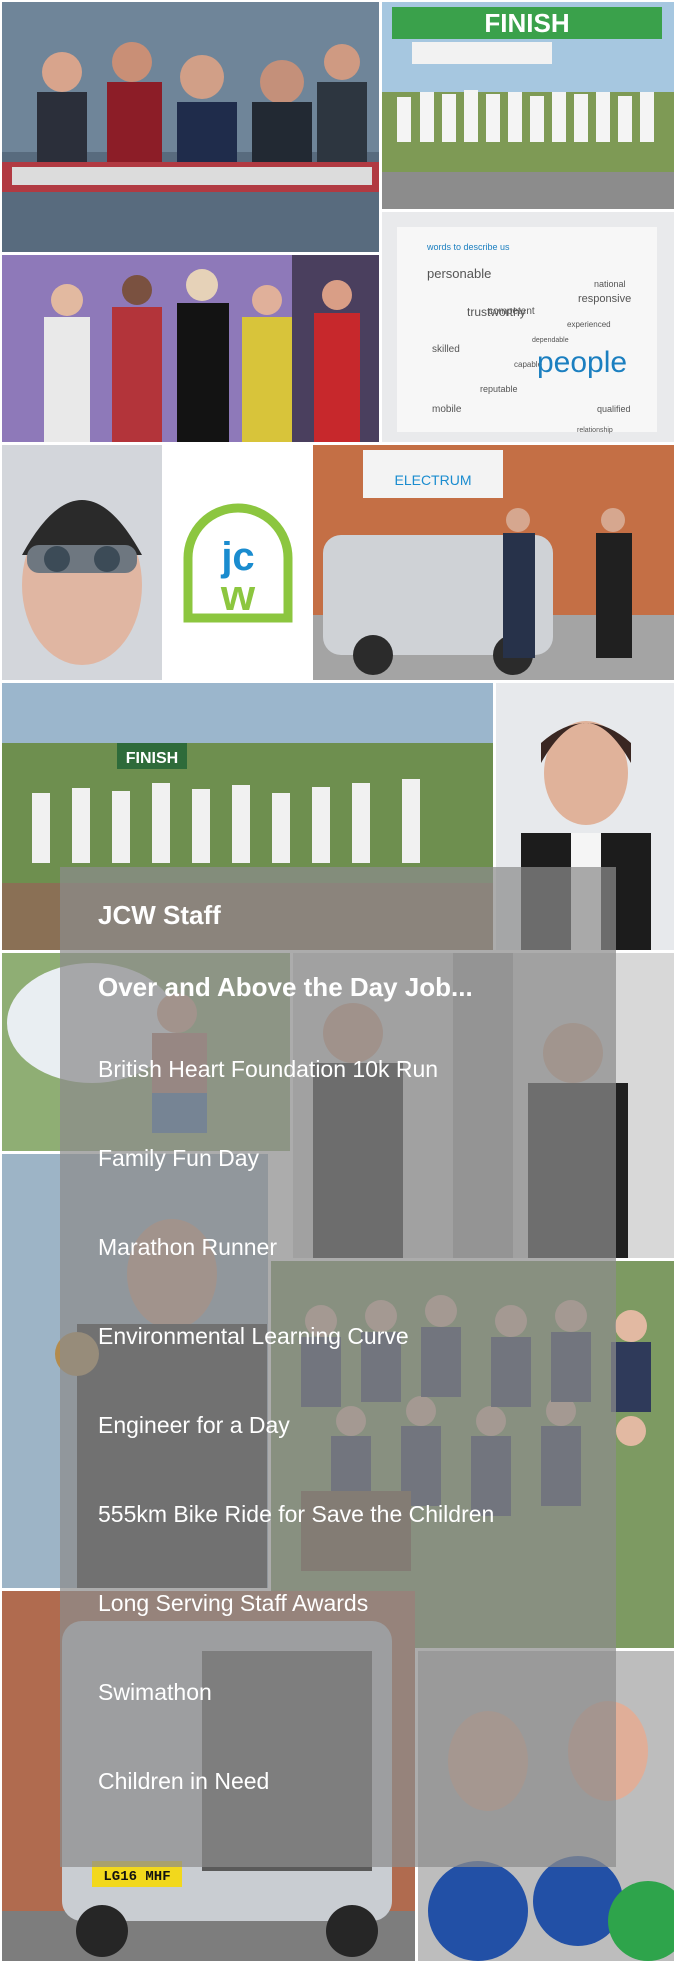  What do you see at coordinates (268, 1069) in the screenshot?
I see `activity-item: British Heart Foundation 10k Run` at bounding box center [268, 1069].